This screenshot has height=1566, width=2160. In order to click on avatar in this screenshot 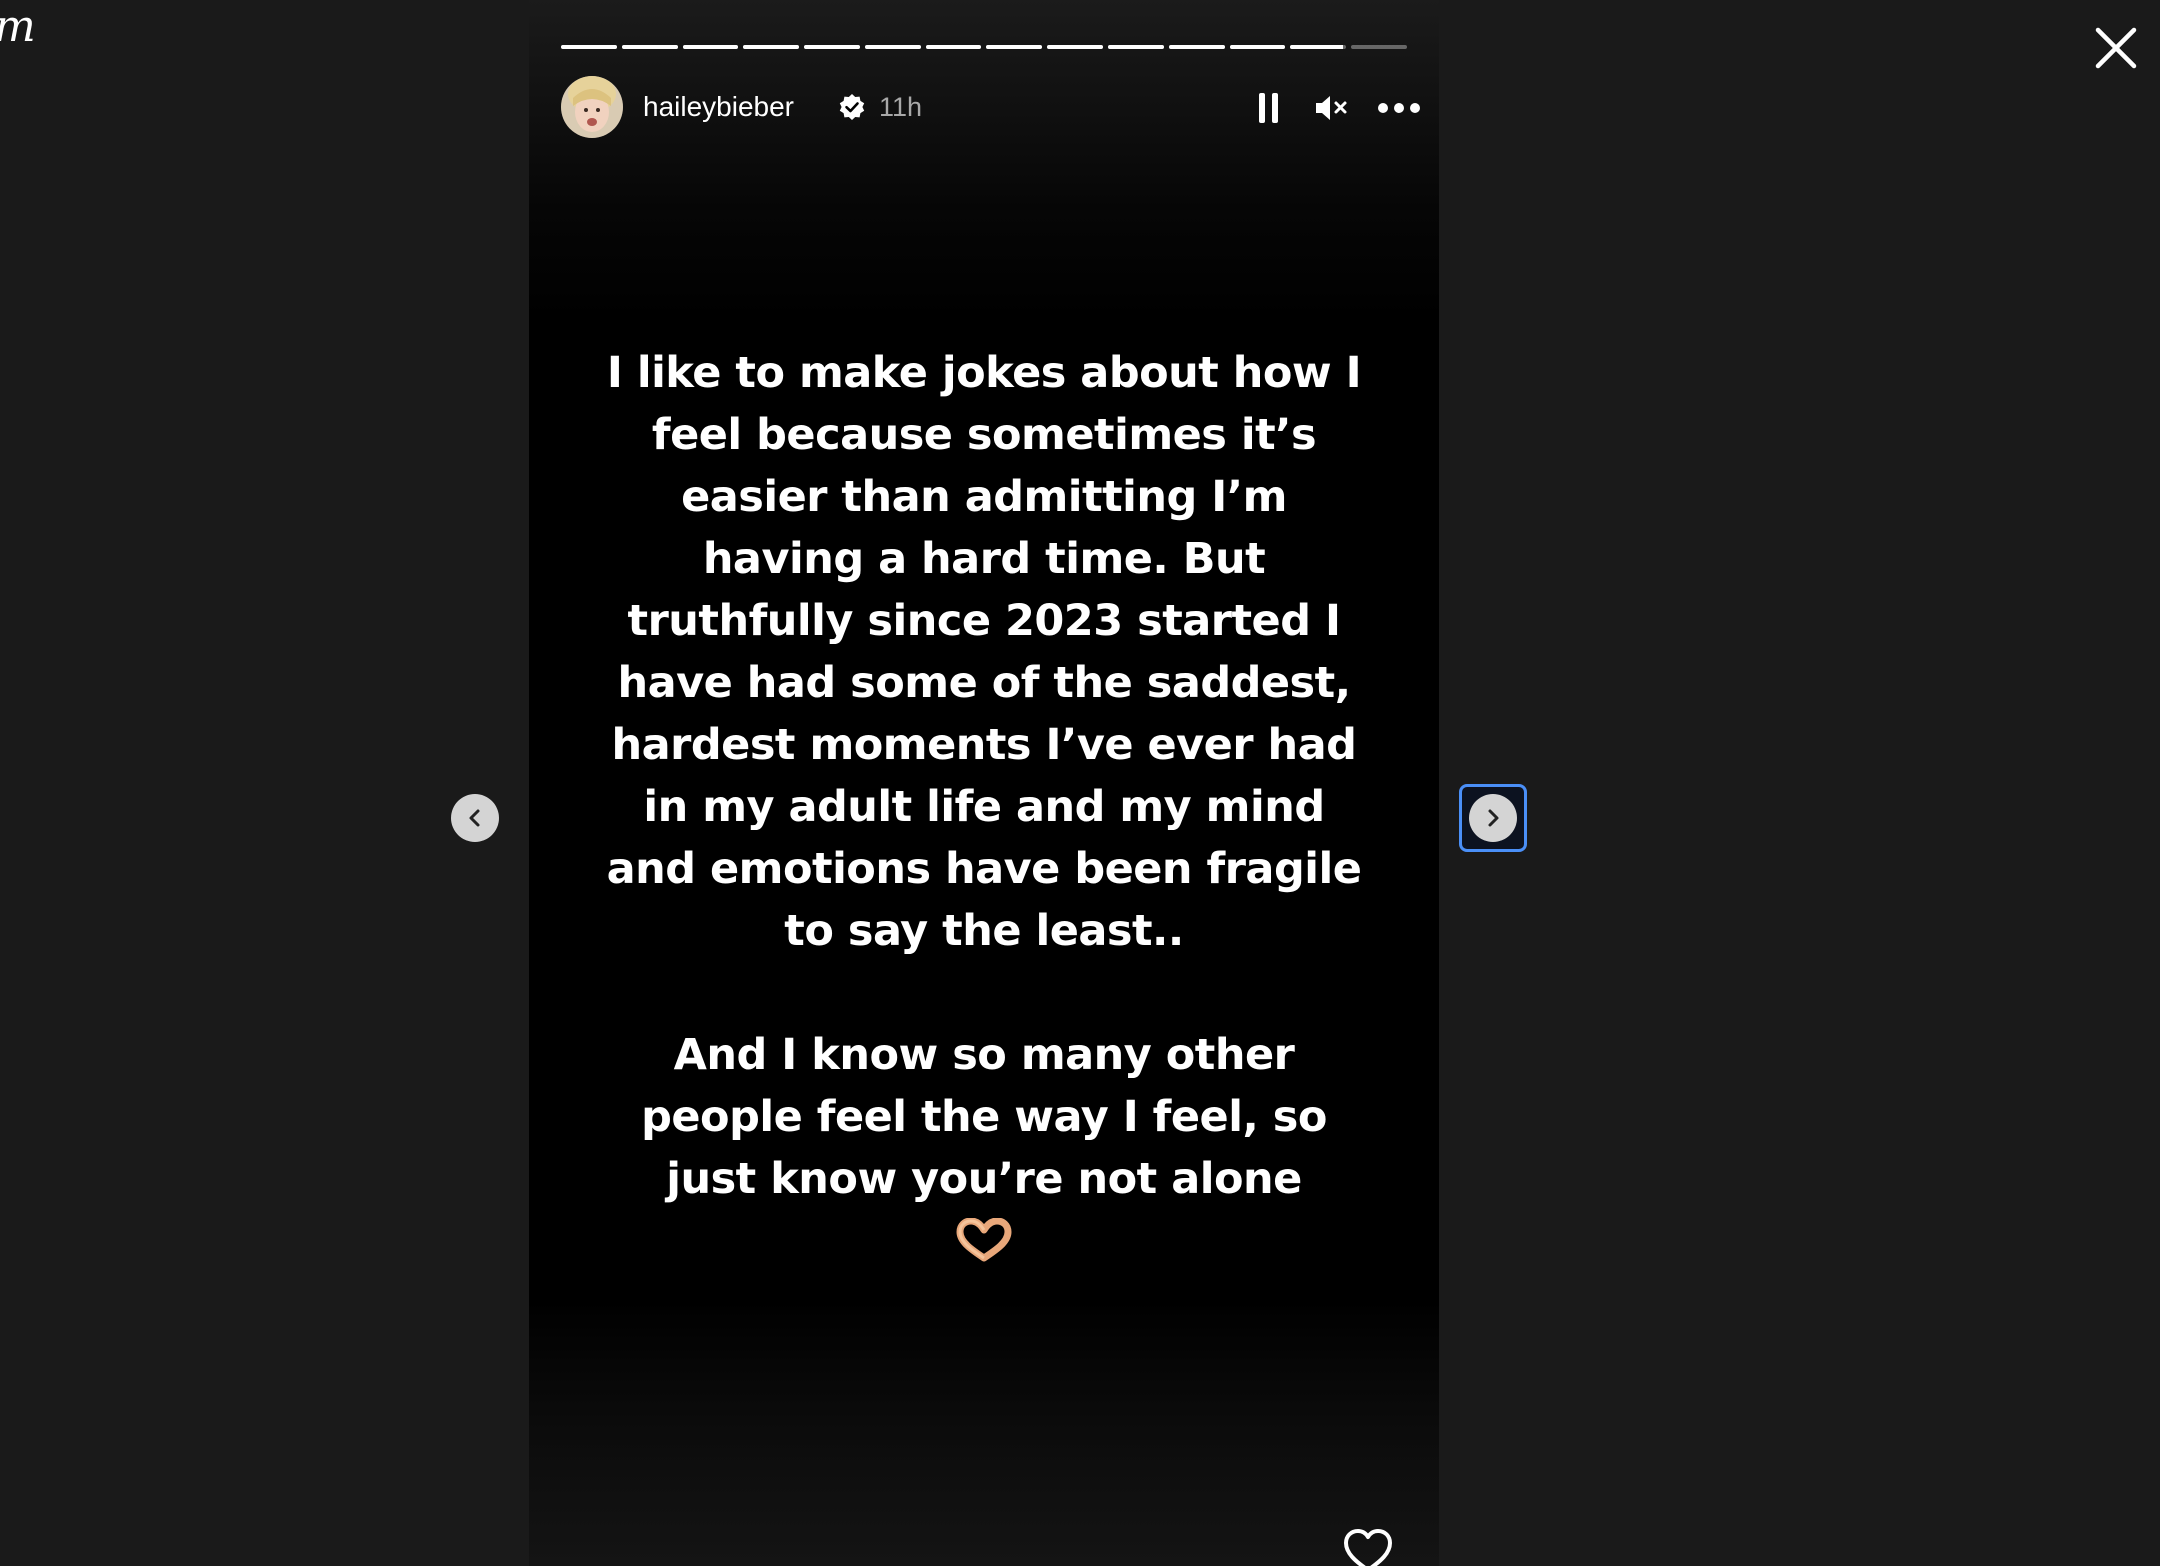, I will do `click(592, 107)`.